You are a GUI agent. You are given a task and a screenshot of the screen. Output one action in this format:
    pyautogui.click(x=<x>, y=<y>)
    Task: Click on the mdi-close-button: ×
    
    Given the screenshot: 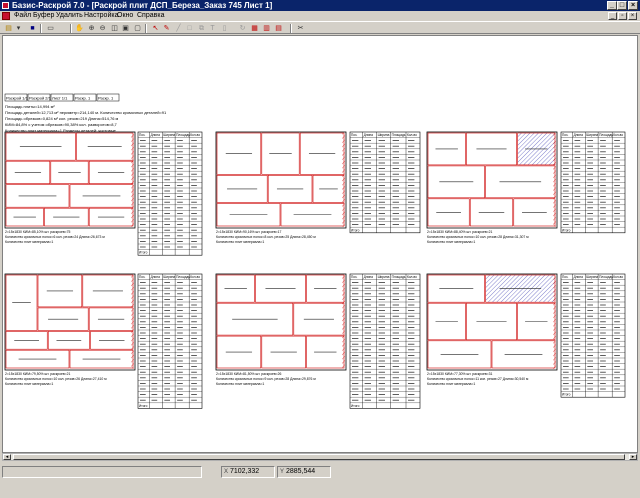 What is the action you would take?
    pyautogui.click(x=632, y=16)
    